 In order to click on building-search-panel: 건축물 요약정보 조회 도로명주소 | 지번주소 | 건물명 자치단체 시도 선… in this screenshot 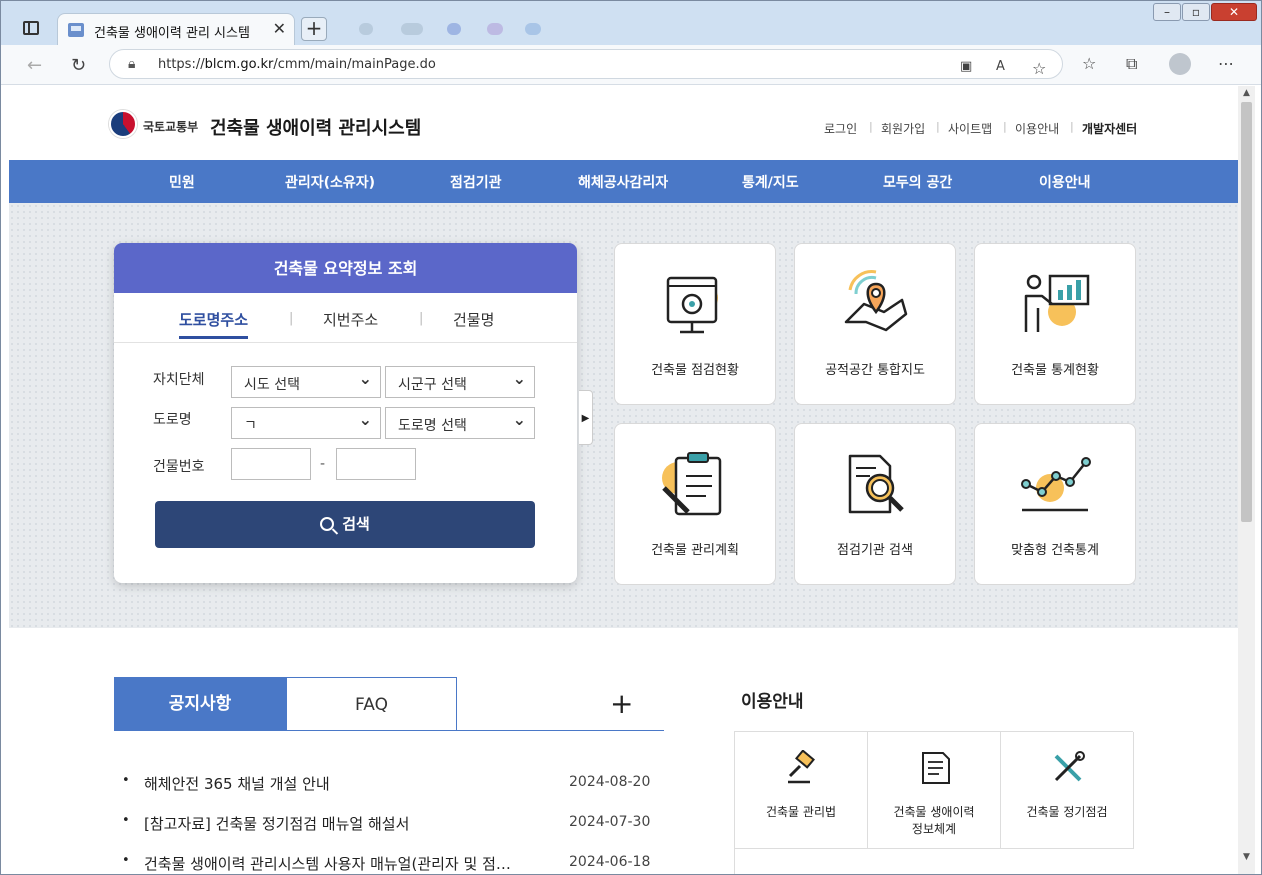, I will do `click(345, 413)`.